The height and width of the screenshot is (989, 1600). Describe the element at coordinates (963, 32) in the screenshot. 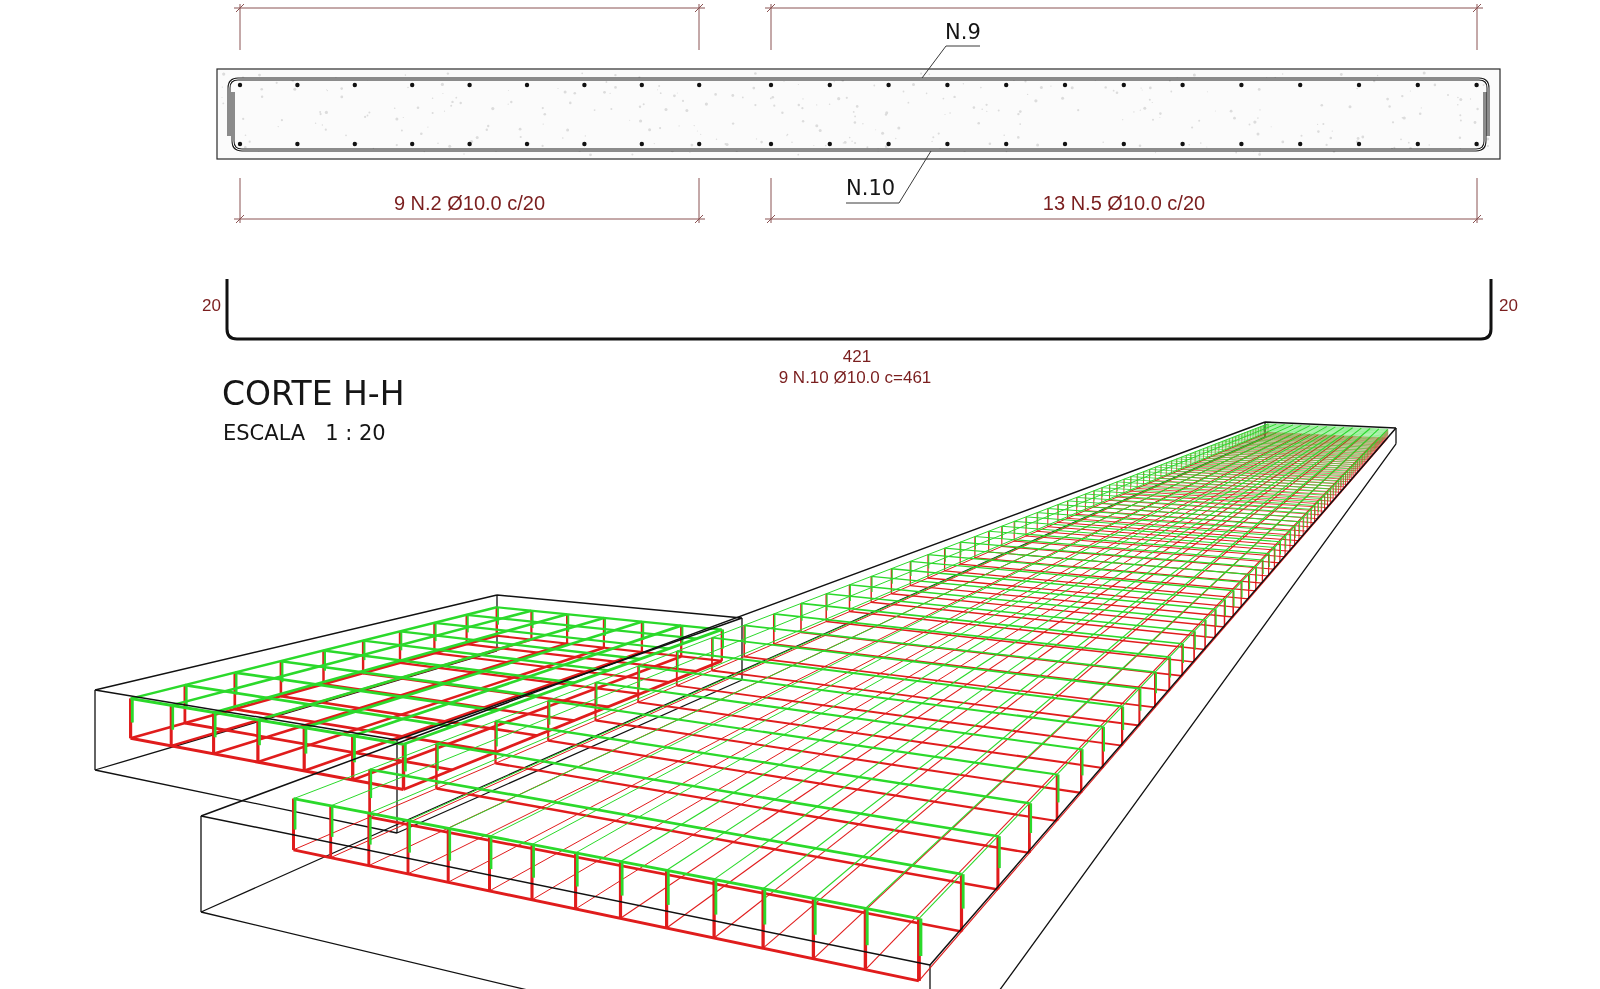

I see `bar-mark-label: N.9` at that location.